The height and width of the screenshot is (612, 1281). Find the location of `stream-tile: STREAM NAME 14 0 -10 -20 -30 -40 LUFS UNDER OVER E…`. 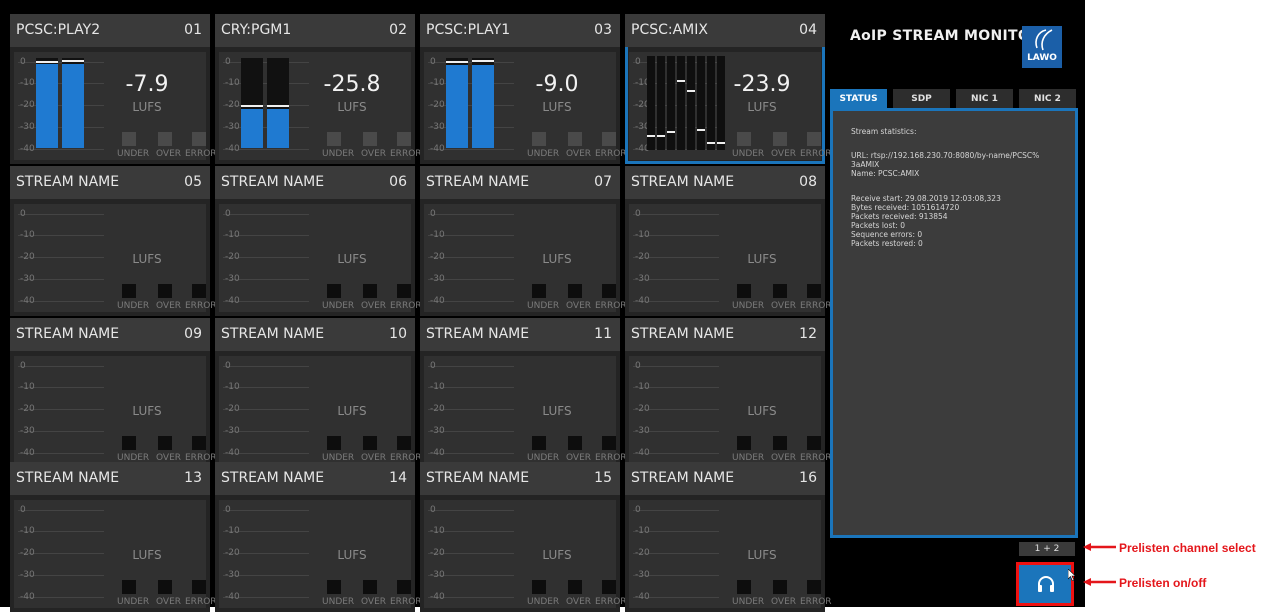

stream-tile: STREAM NAME 14 0 -10 -20 -30 -40 LUFS UNDER OVER E… is located at coordinates (318, 537).